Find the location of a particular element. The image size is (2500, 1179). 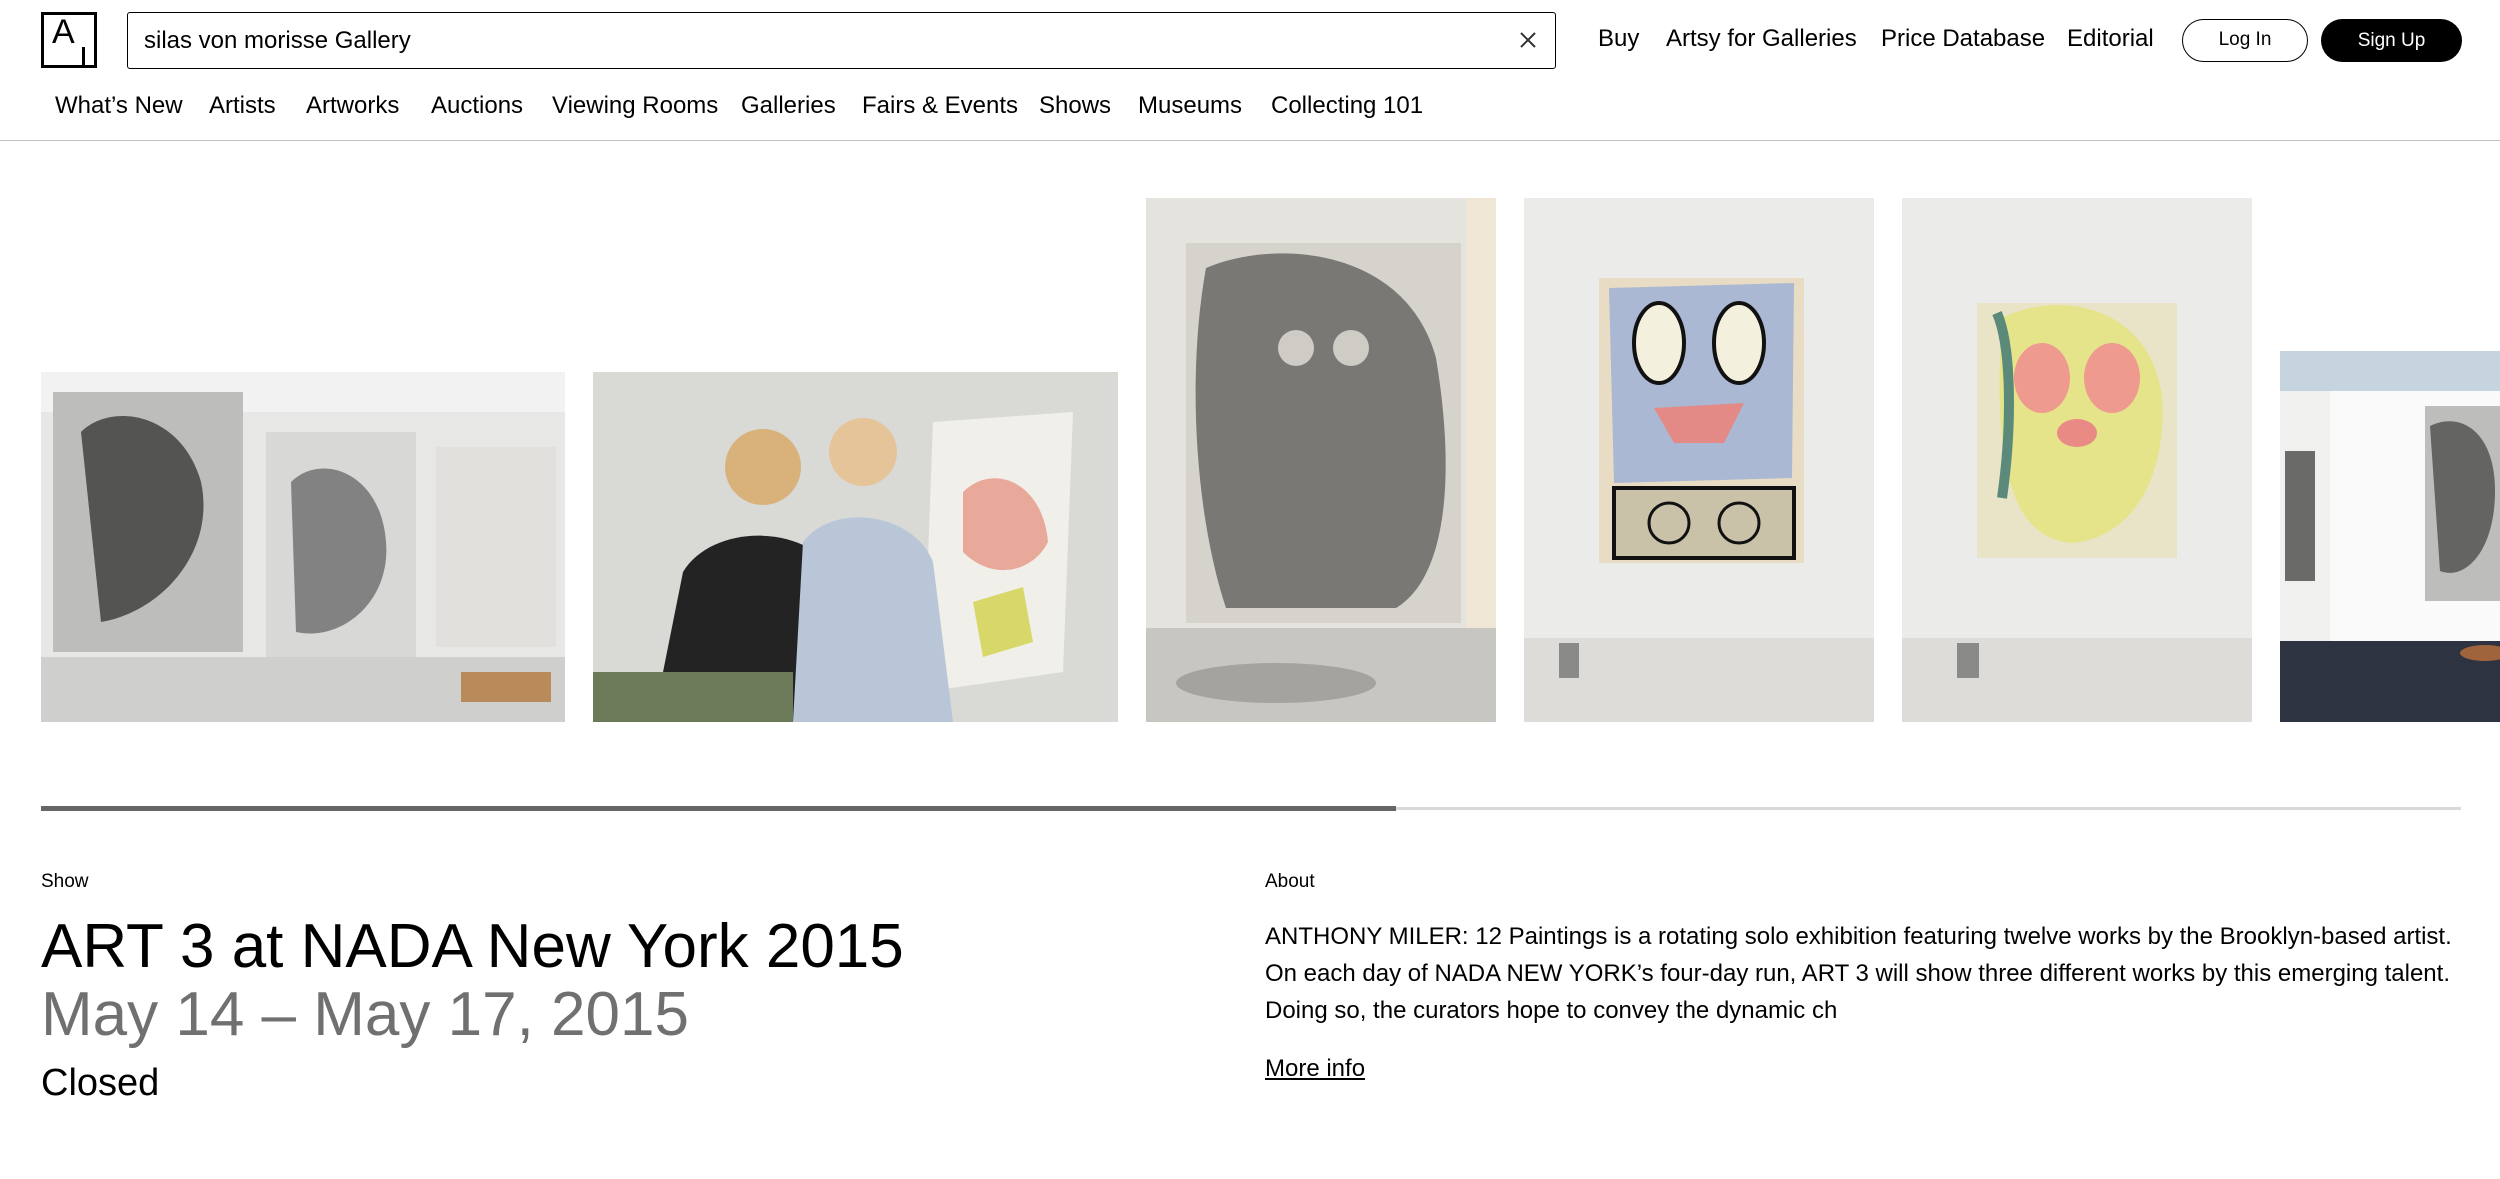

nav-artsy-for-galleries: Artsy for Galleries is located at coordinates (1761, 39).